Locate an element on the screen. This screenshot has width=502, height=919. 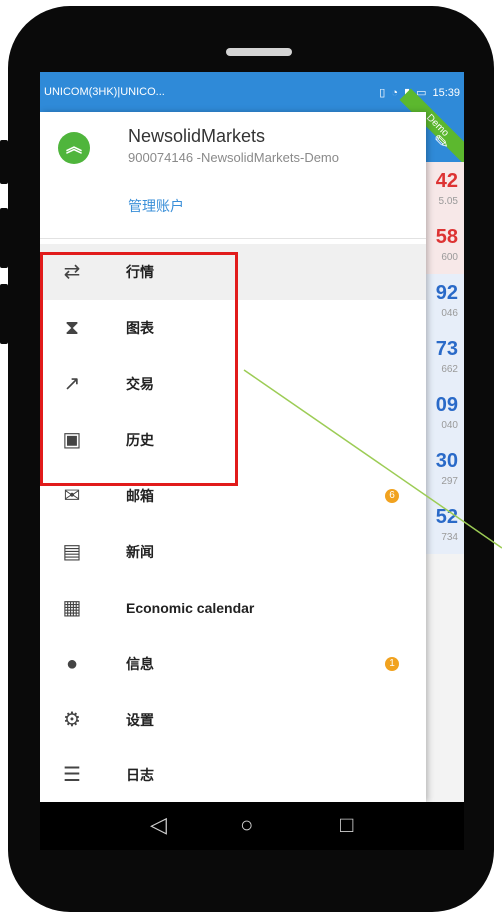
annotation-pointer-line is located at coordinates (372, 459).